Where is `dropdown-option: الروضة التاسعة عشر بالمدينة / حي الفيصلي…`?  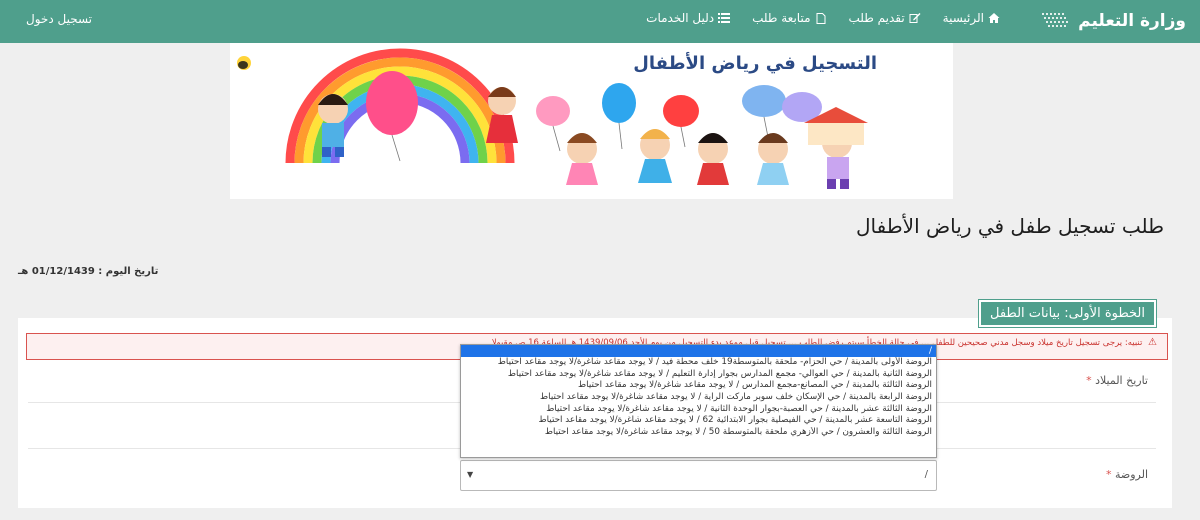 dropdown-option: الروضة التاسعة عشر بالمدينة / حي الفيصلي… is located at coordinates (698, 421).